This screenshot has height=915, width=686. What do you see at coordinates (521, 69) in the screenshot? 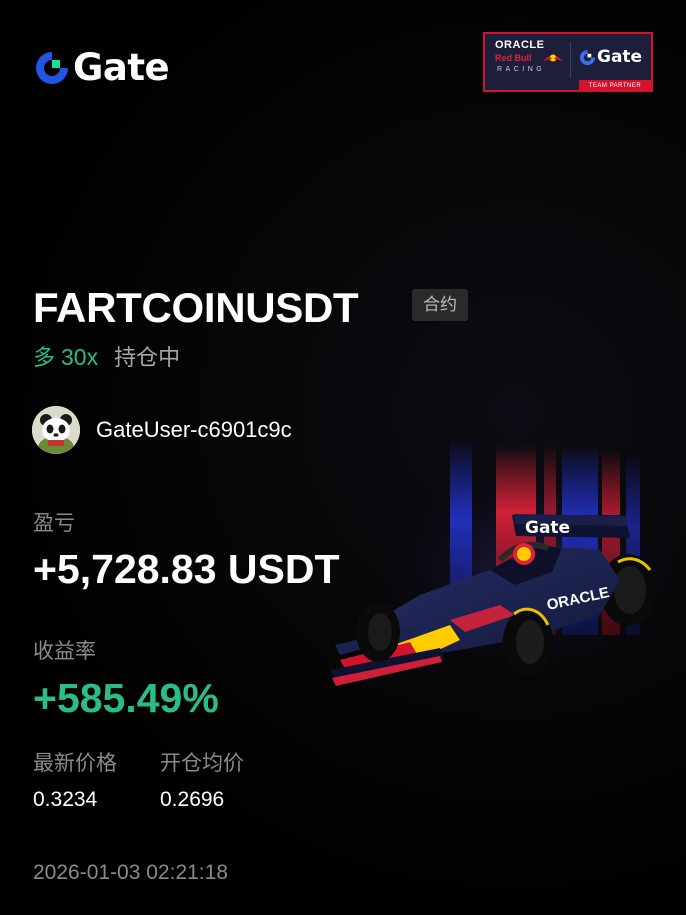
I see `partner-racing-text: RACING` at bounding box center [521, 69].